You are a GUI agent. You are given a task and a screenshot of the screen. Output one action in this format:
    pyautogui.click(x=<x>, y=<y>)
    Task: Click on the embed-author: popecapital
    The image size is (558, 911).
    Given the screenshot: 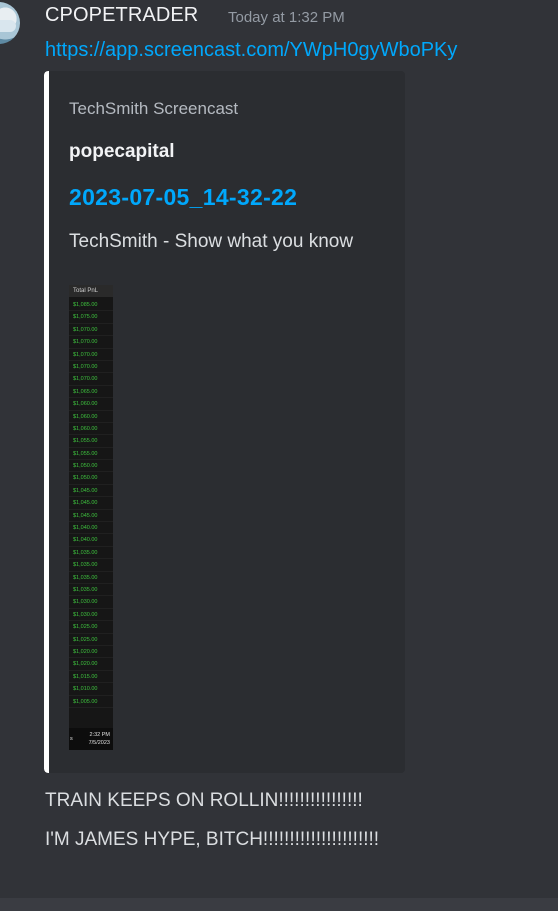 What is the action you would take?
    pyautogui.click(x=122, y=151)
    